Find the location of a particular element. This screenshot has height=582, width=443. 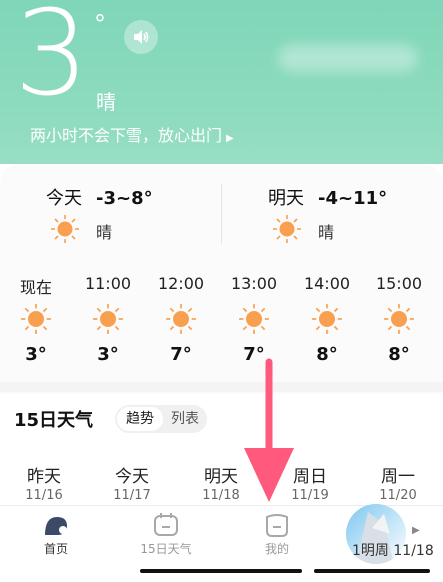

hour-time: 现在 is located at coordinates (35, 287).